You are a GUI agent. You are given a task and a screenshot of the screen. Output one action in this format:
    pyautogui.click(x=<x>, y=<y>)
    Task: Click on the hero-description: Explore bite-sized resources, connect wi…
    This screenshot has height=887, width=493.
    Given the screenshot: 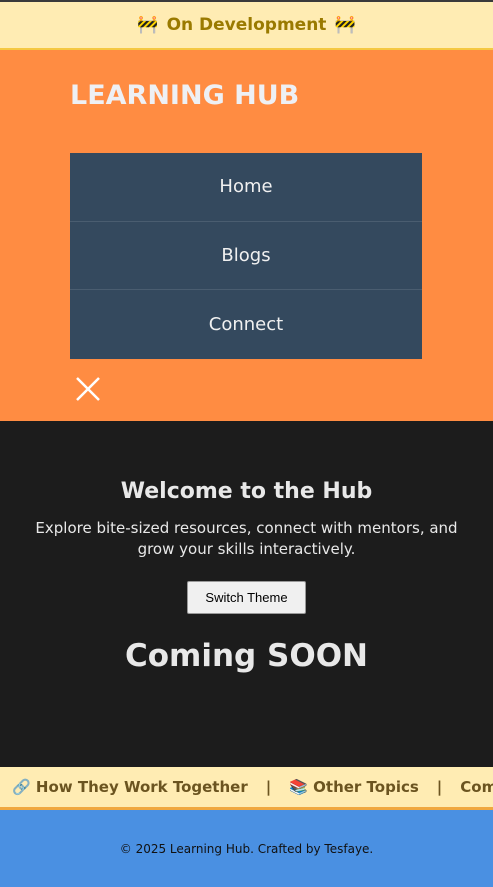 What is the action you would take?
    pyautogui.click(x=246, y=538)
    